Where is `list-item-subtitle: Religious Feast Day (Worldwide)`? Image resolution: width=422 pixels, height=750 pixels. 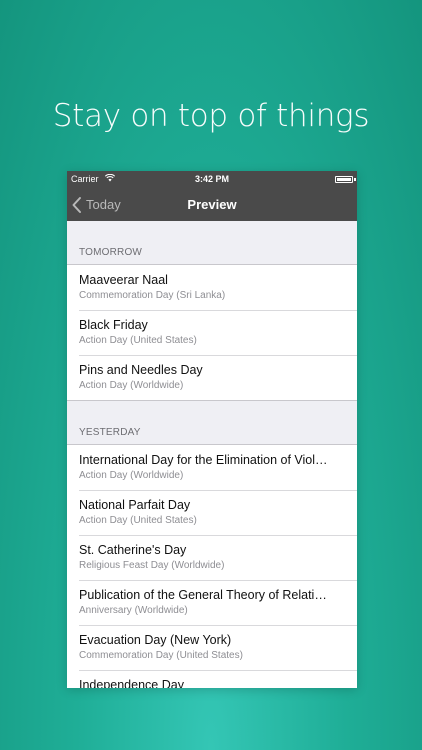
list-item-subtitle: Religious Feast Day (Worldwide) is located at coordinates (152, 565).